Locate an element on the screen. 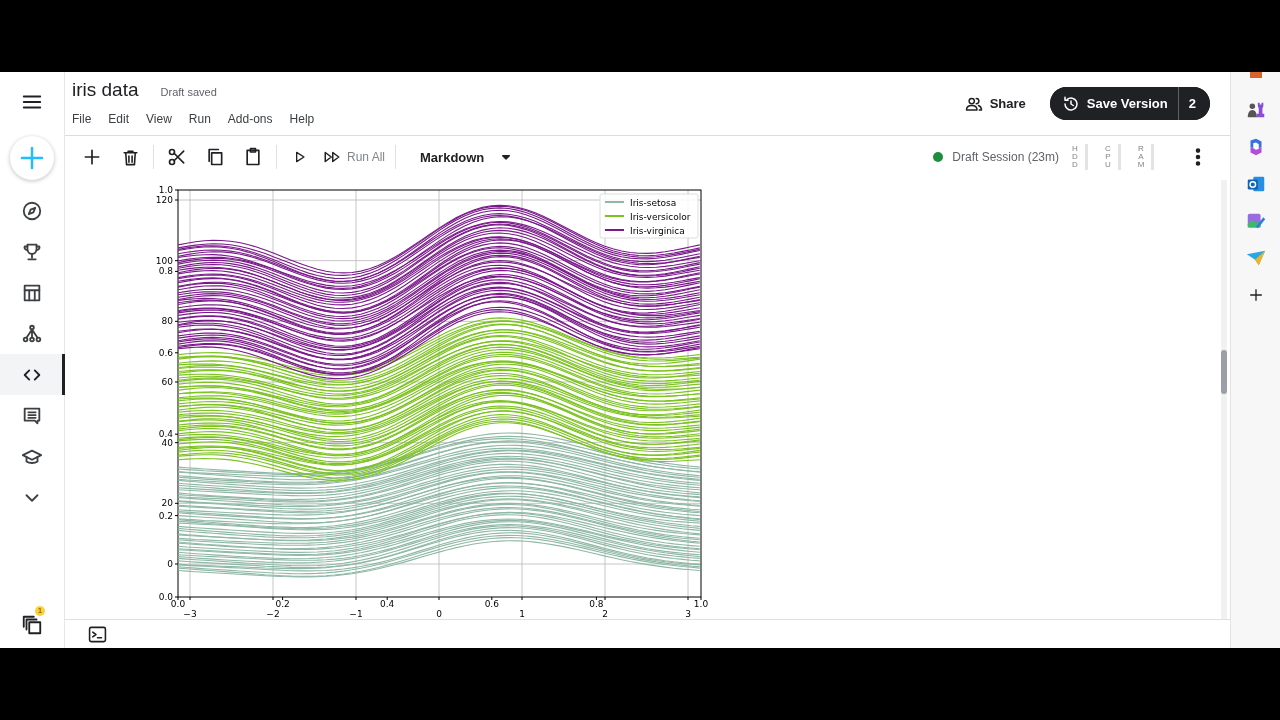 The image size is (1280, 720). cell-type-dropdown: Markdown is located at coordinates (461, 157).